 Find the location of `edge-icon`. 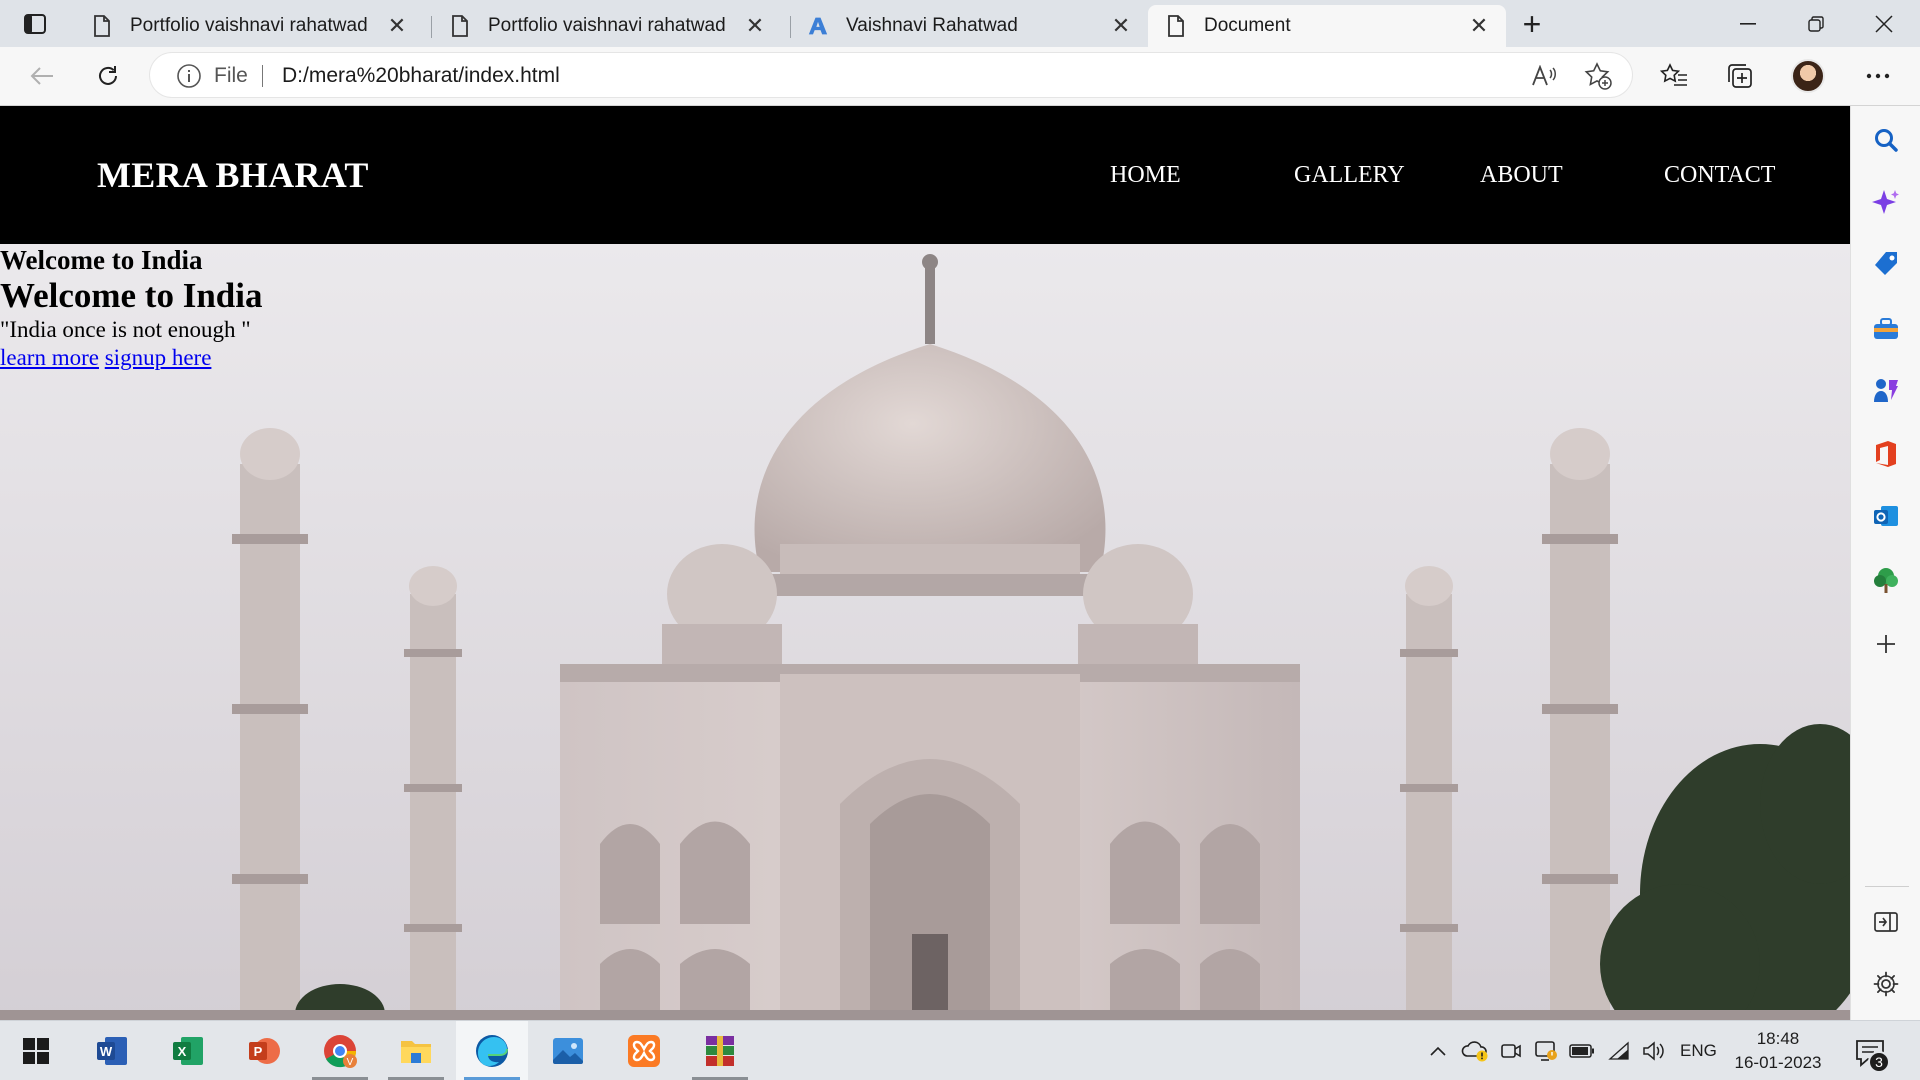

edge-icon is located at coordinates (492, 1051).